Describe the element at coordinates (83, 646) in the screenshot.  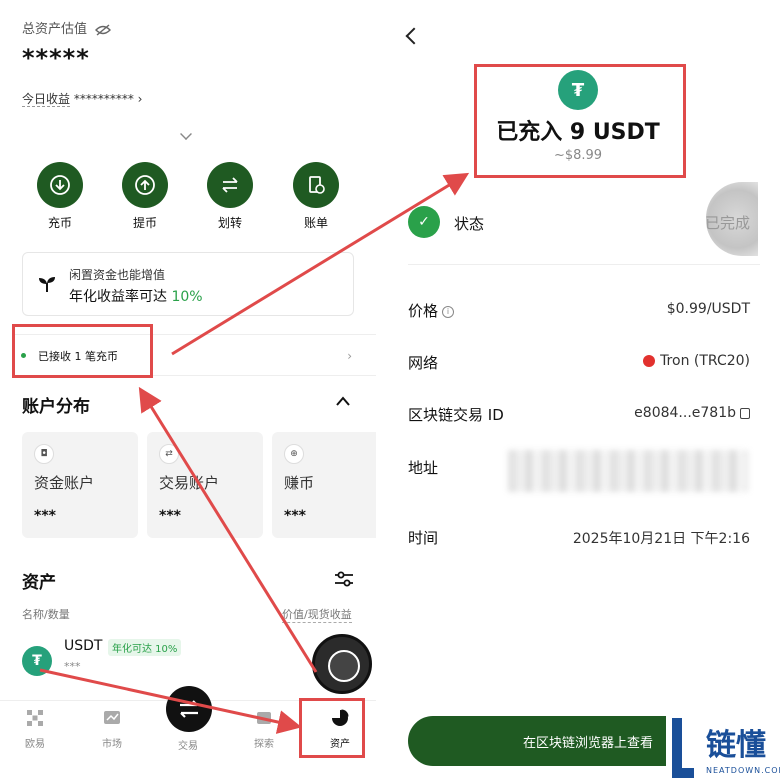
I see `asset-symbol: USDT` at that location.